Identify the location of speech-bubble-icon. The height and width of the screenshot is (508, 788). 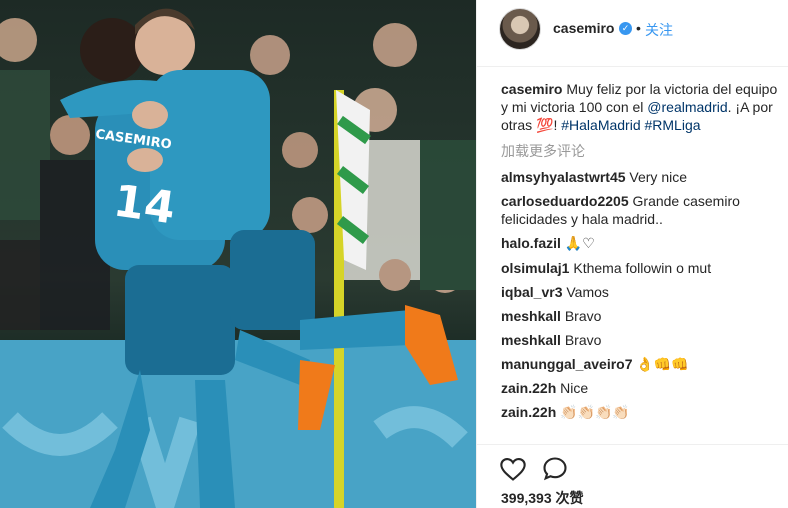
(555, 469).